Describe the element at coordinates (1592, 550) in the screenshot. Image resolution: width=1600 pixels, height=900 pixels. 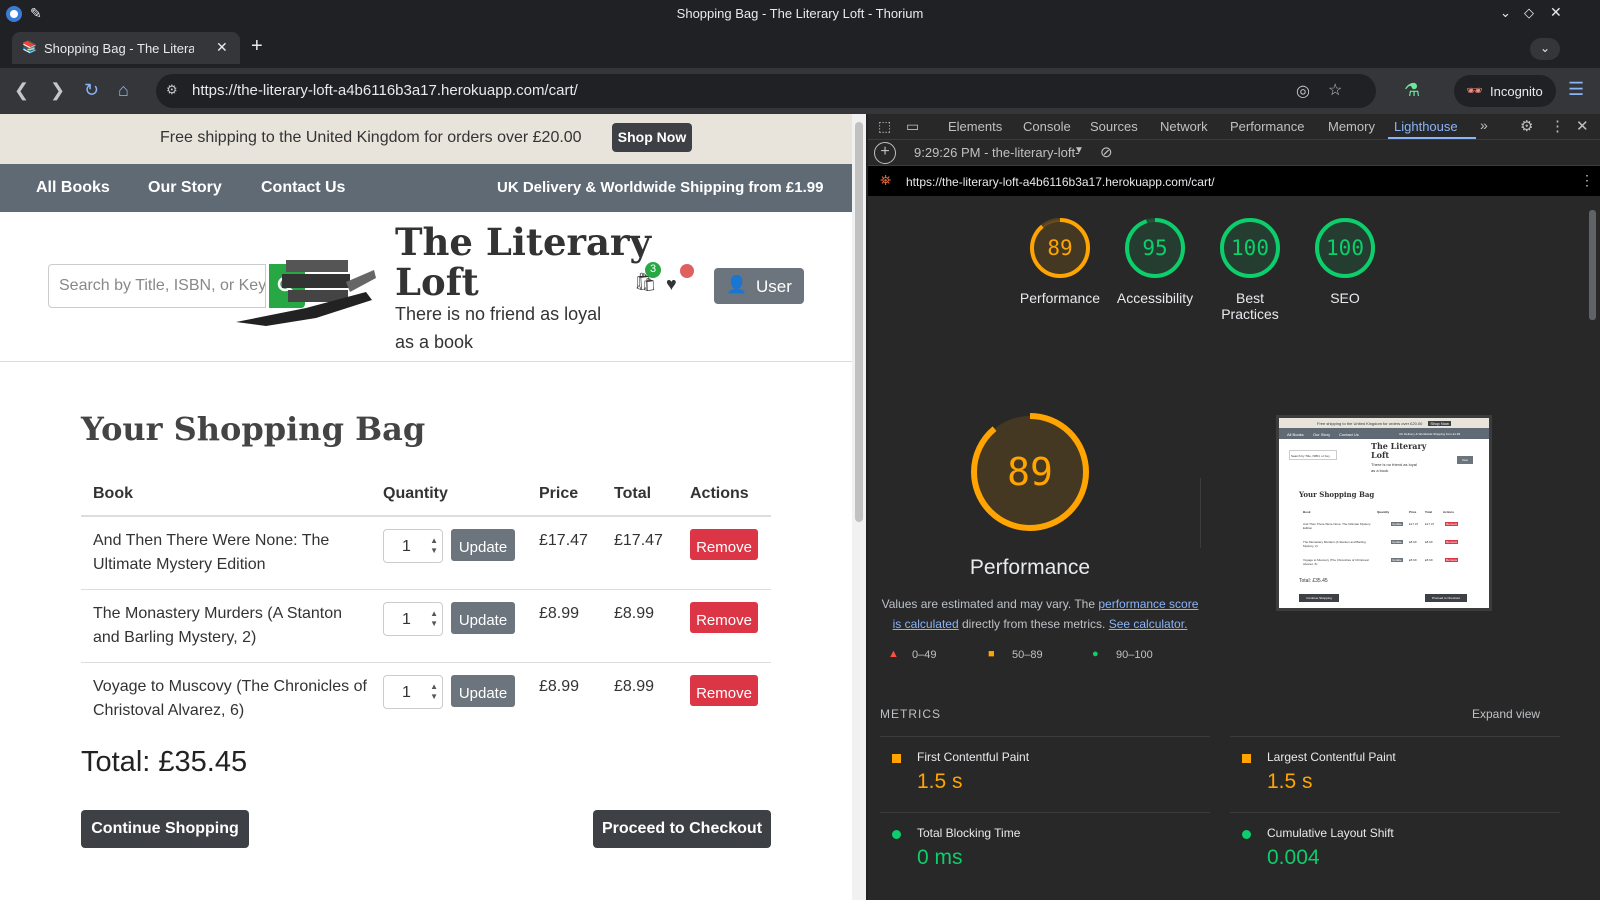
I see `devtools-scrollbar` at that location.